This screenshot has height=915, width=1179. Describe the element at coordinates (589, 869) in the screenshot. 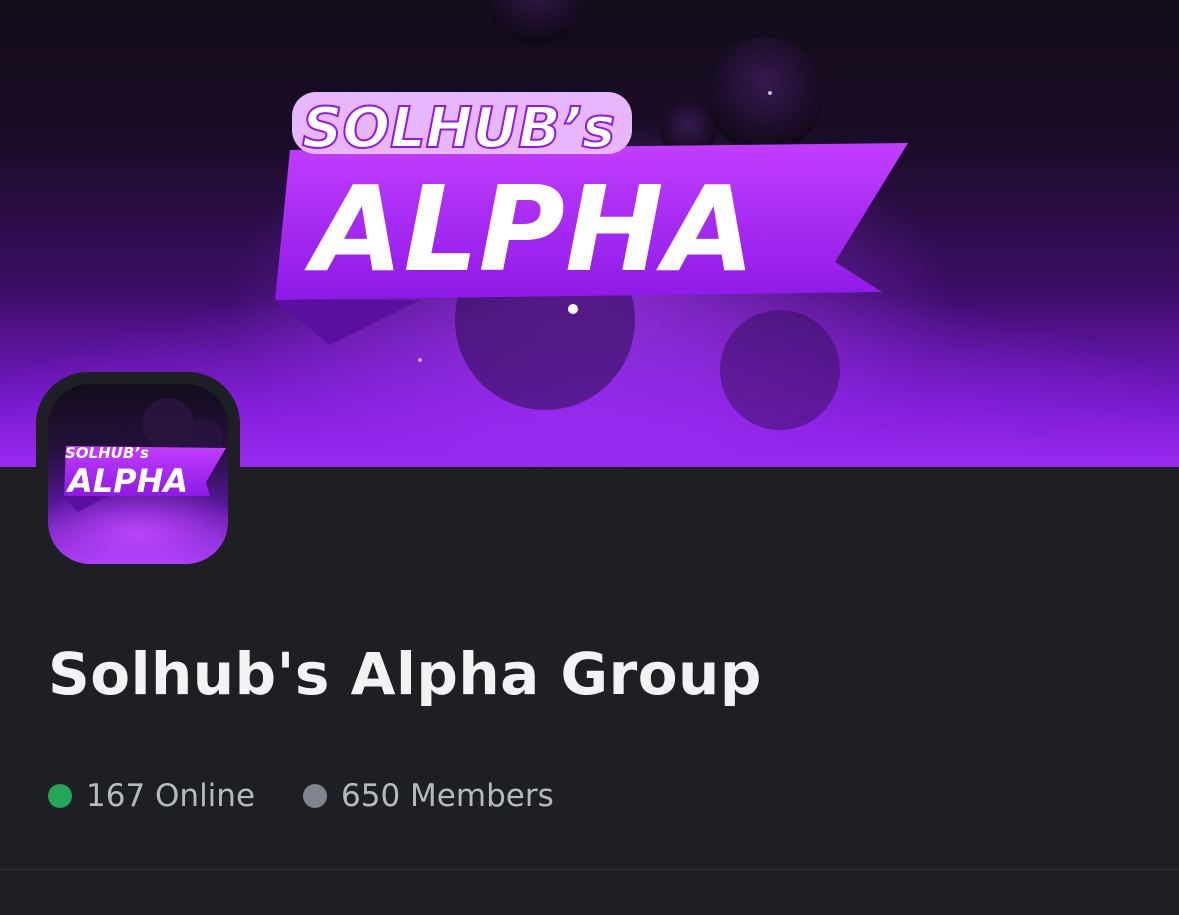

I see `section-divider` at that location.